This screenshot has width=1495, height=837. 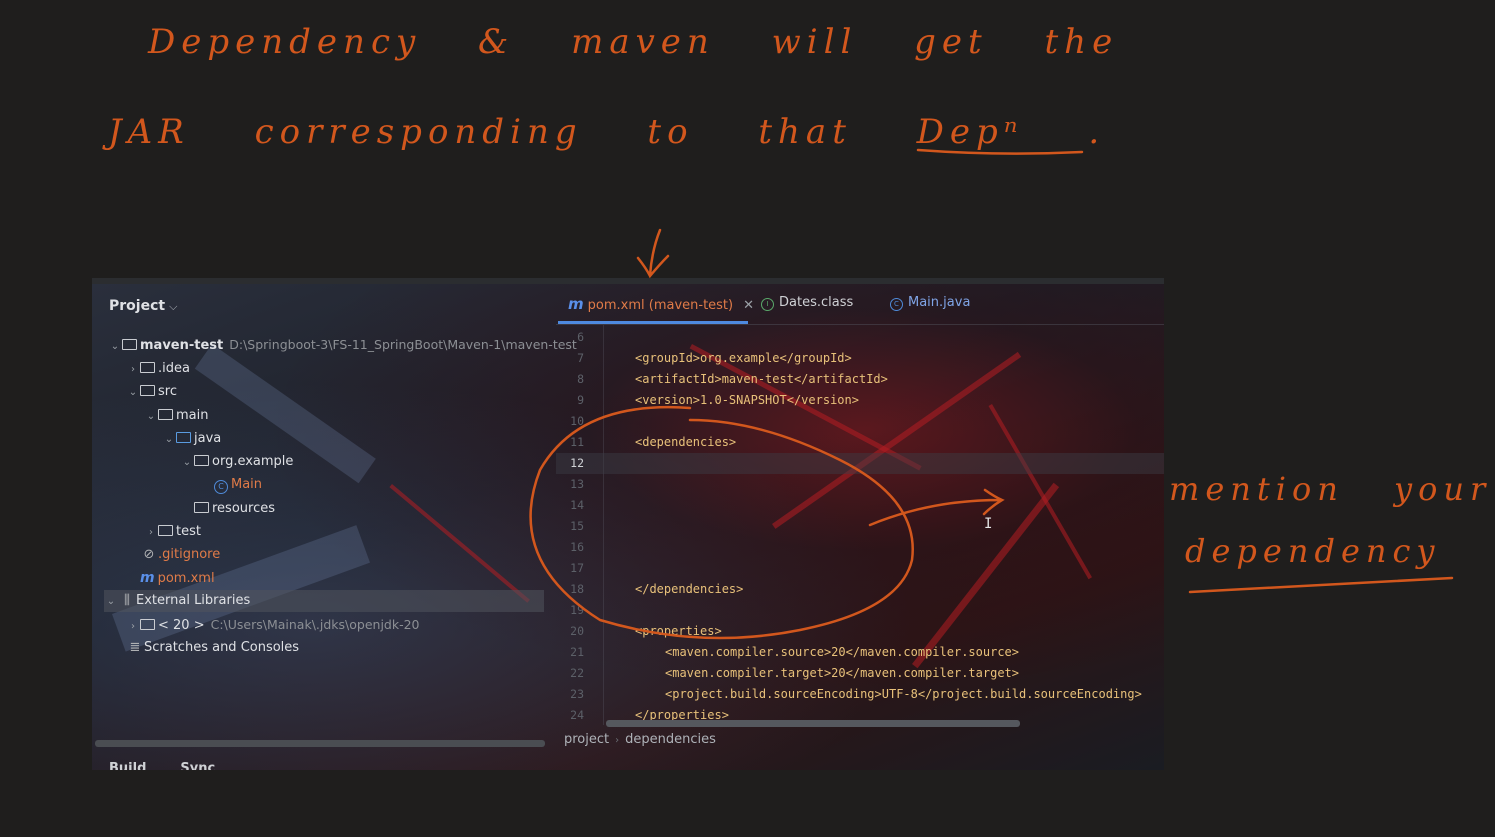 What do you see at coordinates (1313, 551) in the screenshot?
I see `annotation-right-line2: dependency` at bounding box center [1313, 551].